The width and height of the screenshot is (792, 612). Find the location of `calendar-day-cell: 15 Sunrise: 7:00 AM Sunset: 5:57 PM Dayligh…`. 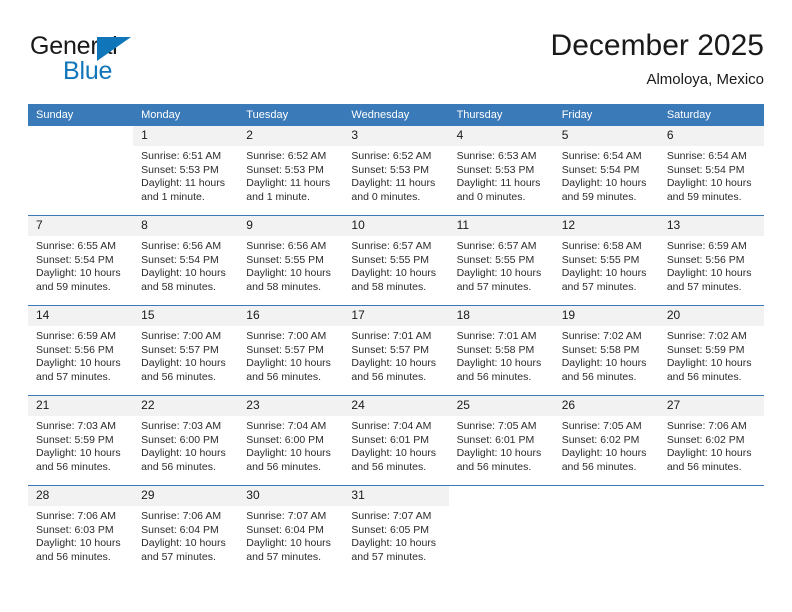

calendar-day-cell: 15 Sunrise: 7:00 AM Sunset: 5:57 PM Dayligh… is located at coordinates (186, 350).